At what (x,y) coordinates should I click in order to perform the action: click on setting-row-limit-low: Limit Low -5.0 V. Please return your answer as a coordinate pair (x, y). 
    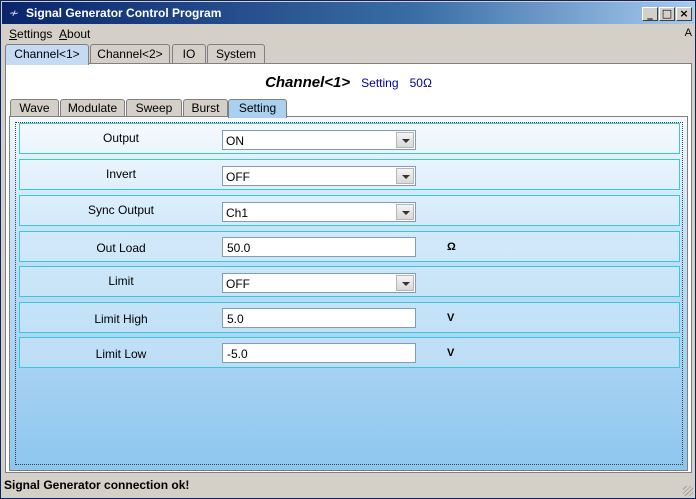
    Looking at the image, I should click on (349, 352).